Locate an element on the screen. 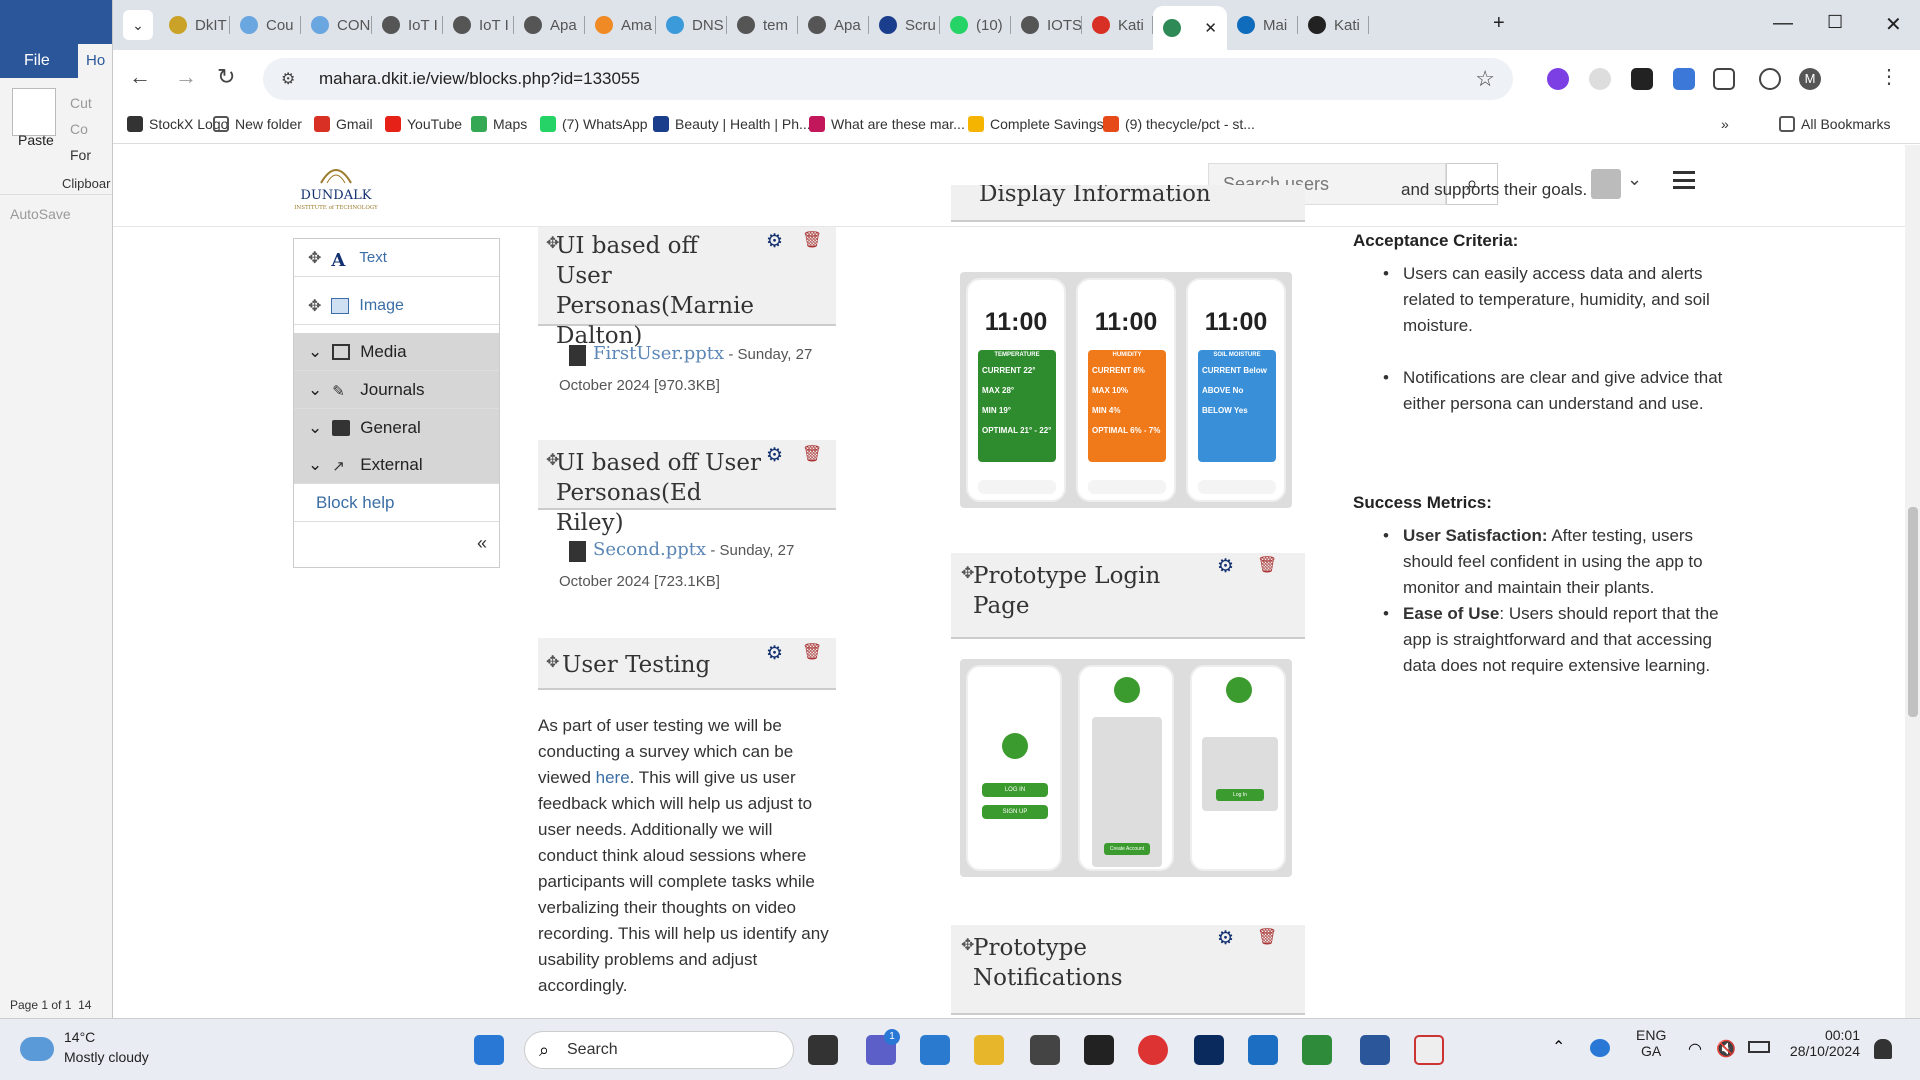  word-icon is located at coordinates (1375, 1050).